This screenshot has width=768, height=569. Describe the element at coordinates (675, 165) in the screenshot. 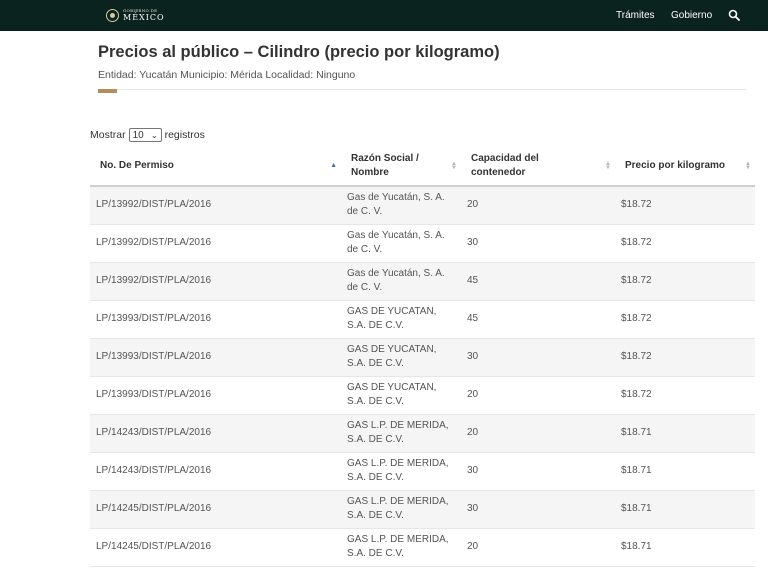

I see `column-header-label: Precio por kilogramo` at that location.